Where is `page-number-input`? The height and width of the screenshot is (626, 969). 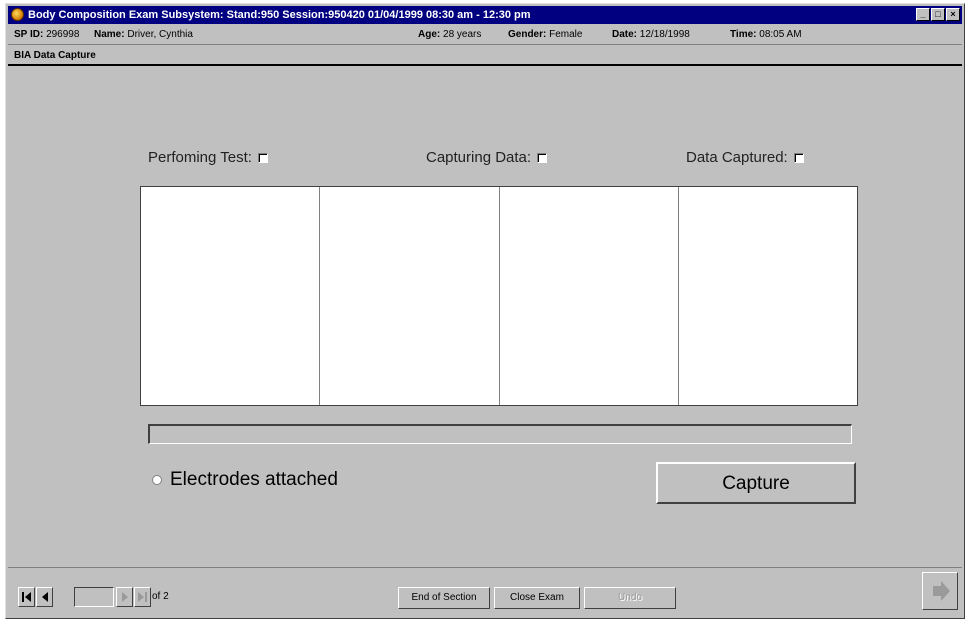
page-number-input is located at coordinates (94, 597).